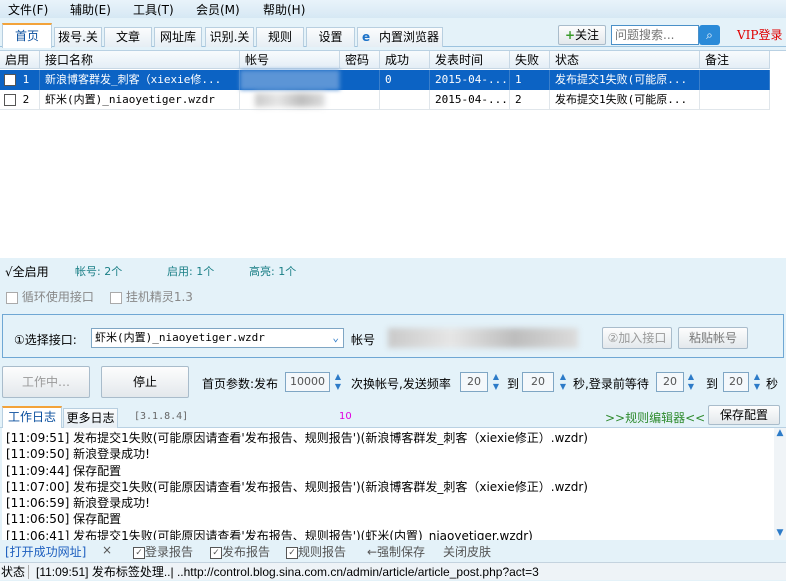 The height and width of the screenshot is (581, 786). I want to click on save-config-button: 保存配置, so click(744, 415).